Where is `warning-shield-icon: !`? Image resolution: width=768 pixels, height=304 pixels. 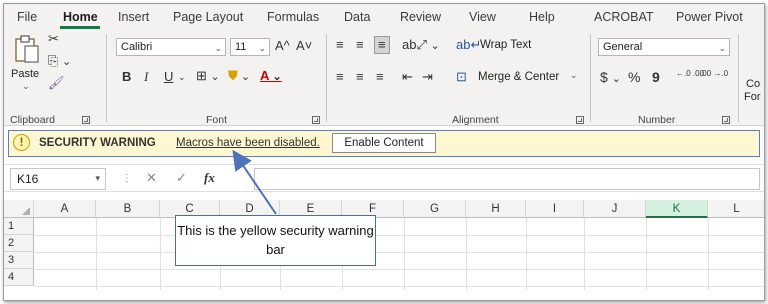
warning-shield-icon: ! is located at coordinates (21, 142).